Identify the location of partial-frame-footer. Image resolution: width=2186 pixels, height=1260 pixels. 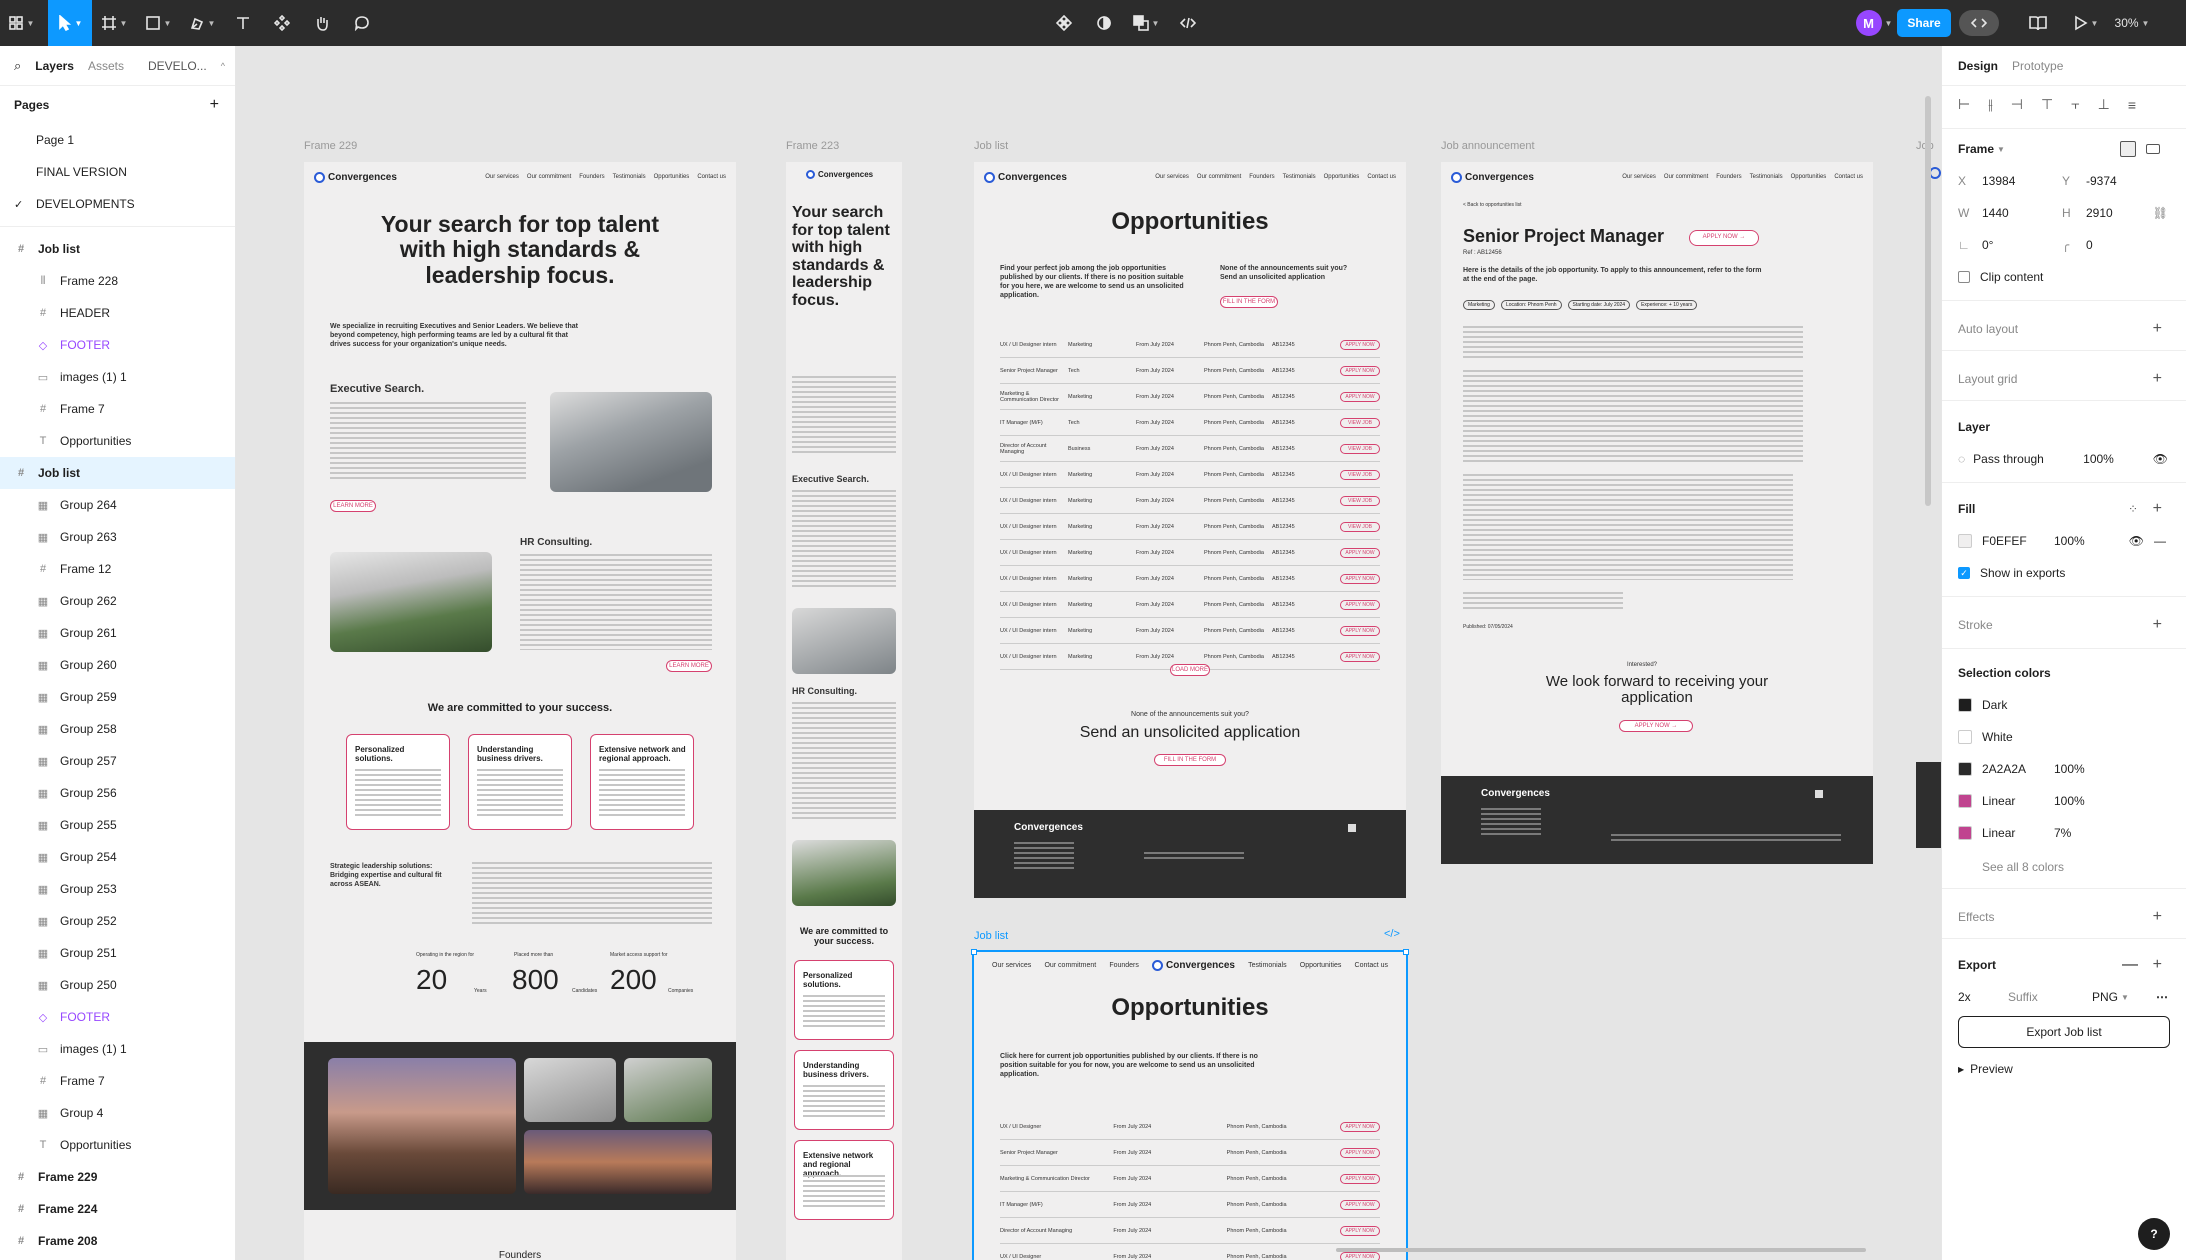
(1928, 805).